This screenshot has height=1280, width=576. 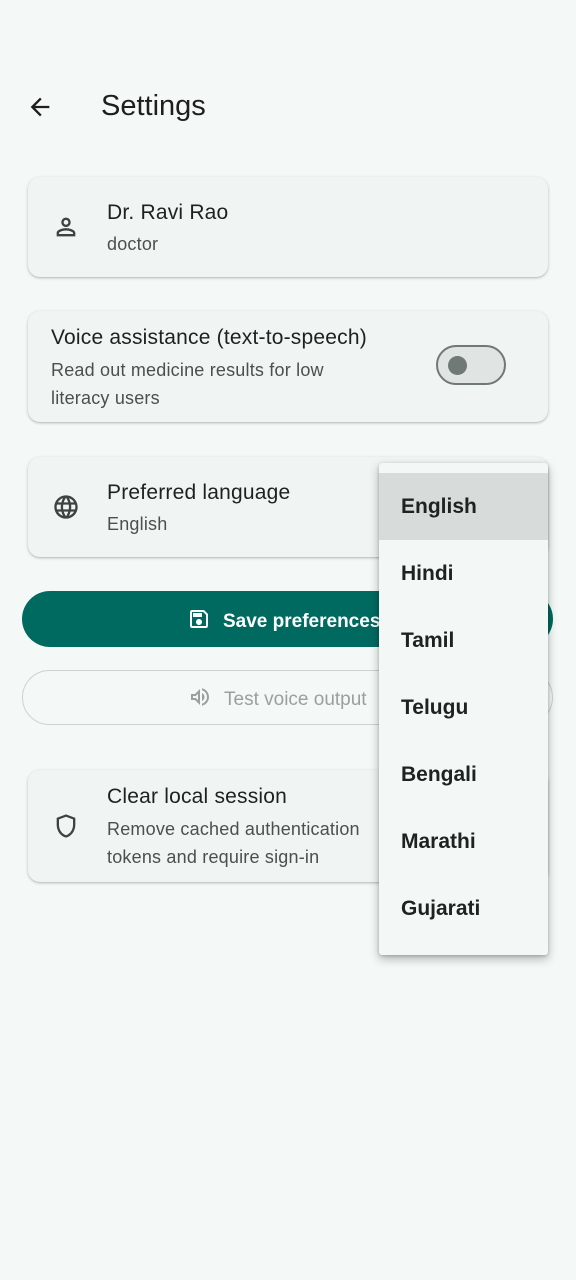 What do you see at coordinates (66, 227) in the screenshot?
I see `person-icon` at bounding box center [66, 227].